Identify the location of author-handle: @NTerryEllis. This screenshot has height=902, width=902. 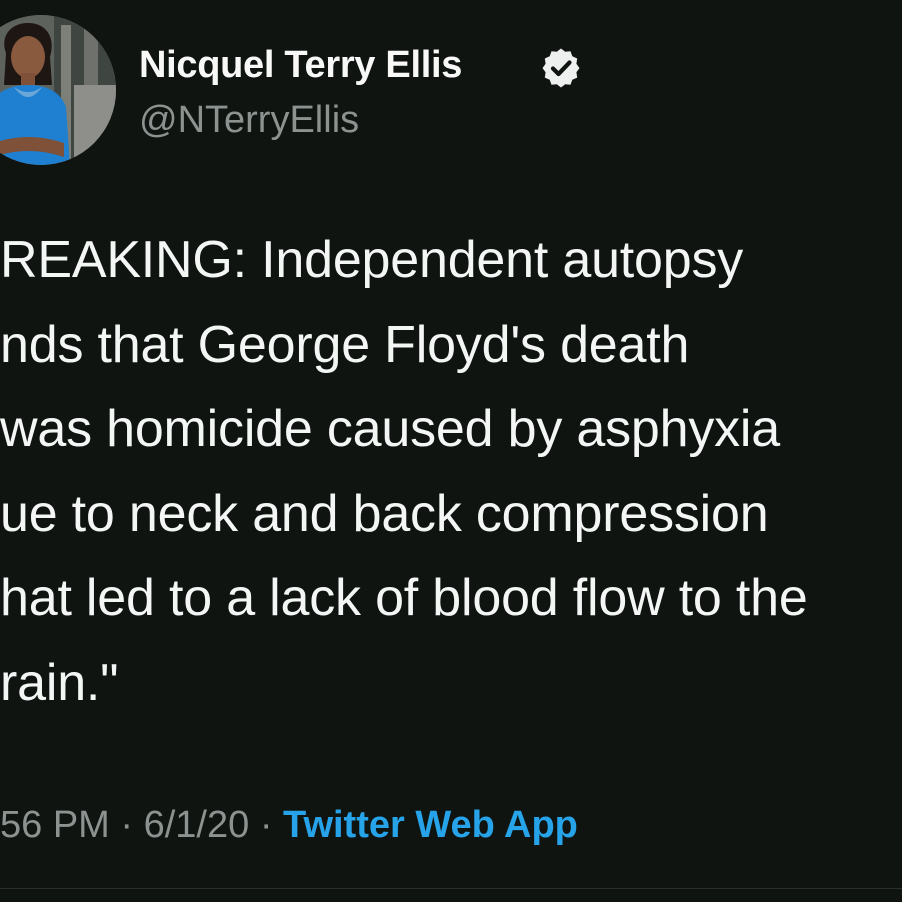
(249, 120).